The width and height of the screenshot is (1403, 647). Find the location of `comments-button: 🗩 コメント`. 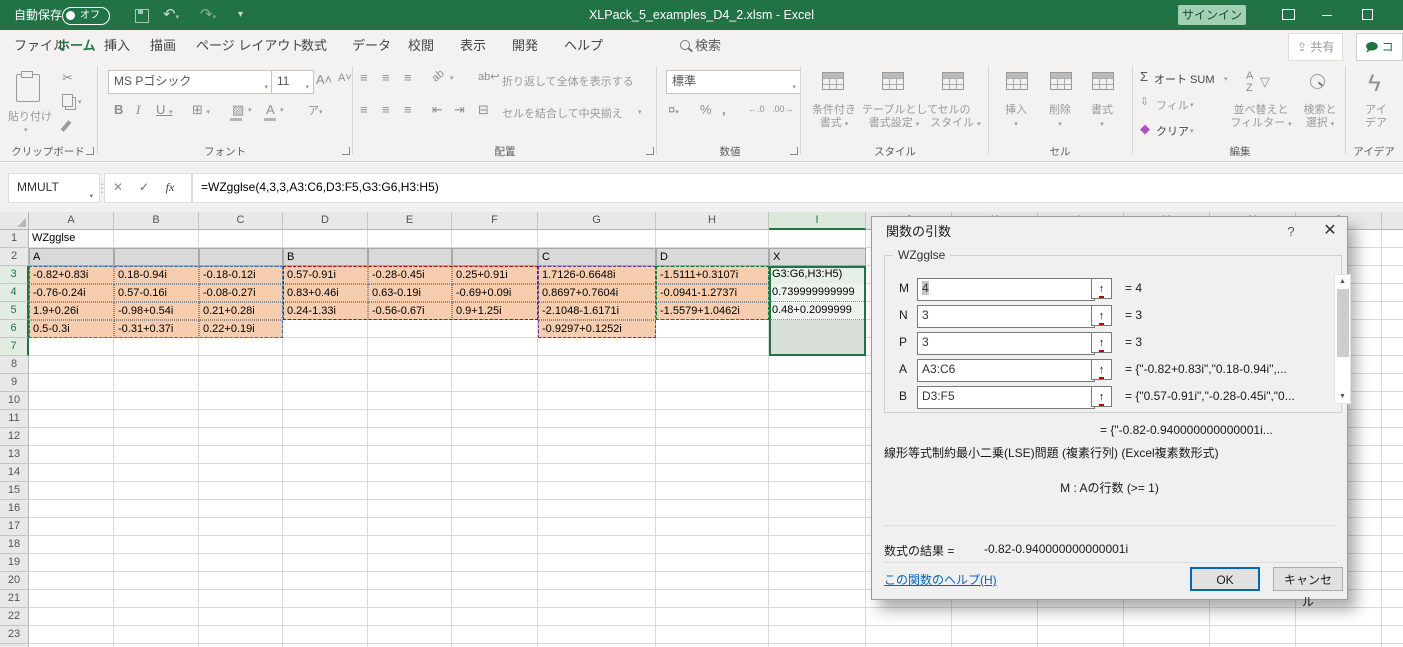

comments-button: 🗩 コメント is located at coordinates (1379, 69).